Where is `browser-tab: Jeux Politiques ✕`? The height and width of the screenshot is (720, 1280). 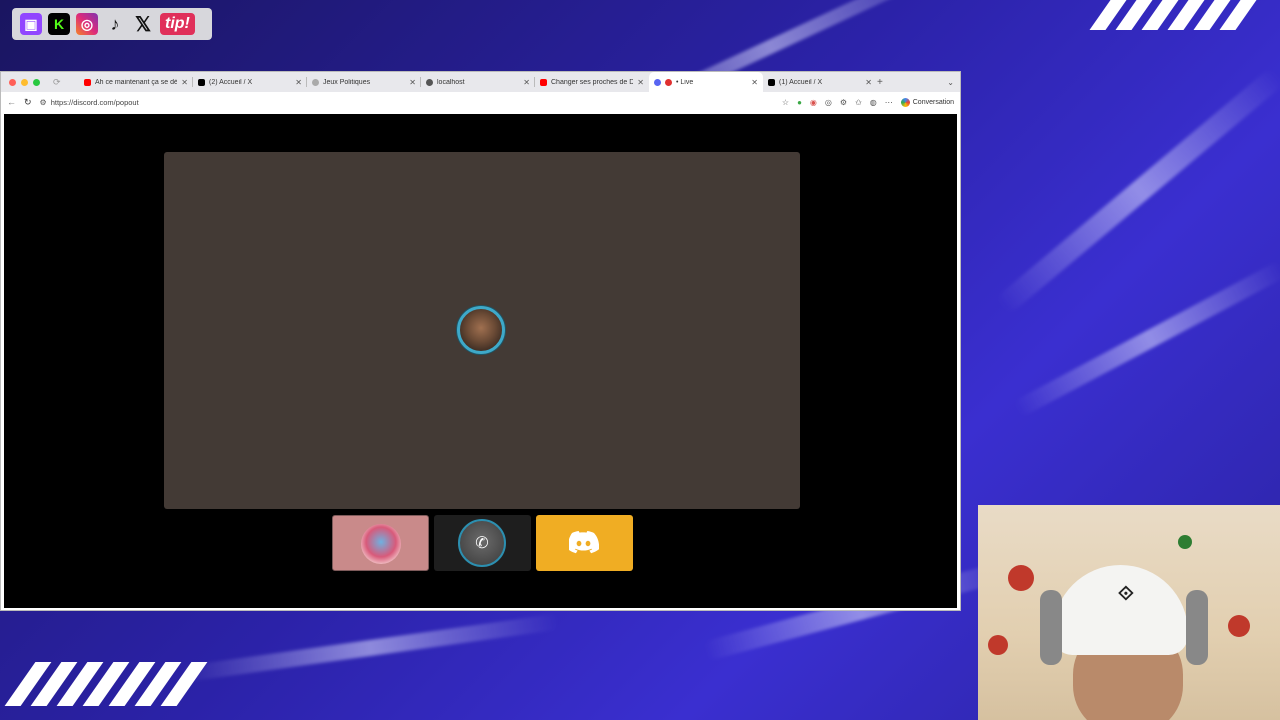
browser-tab: Jeux Politiques ✕ is located at coordinates (364, 82).